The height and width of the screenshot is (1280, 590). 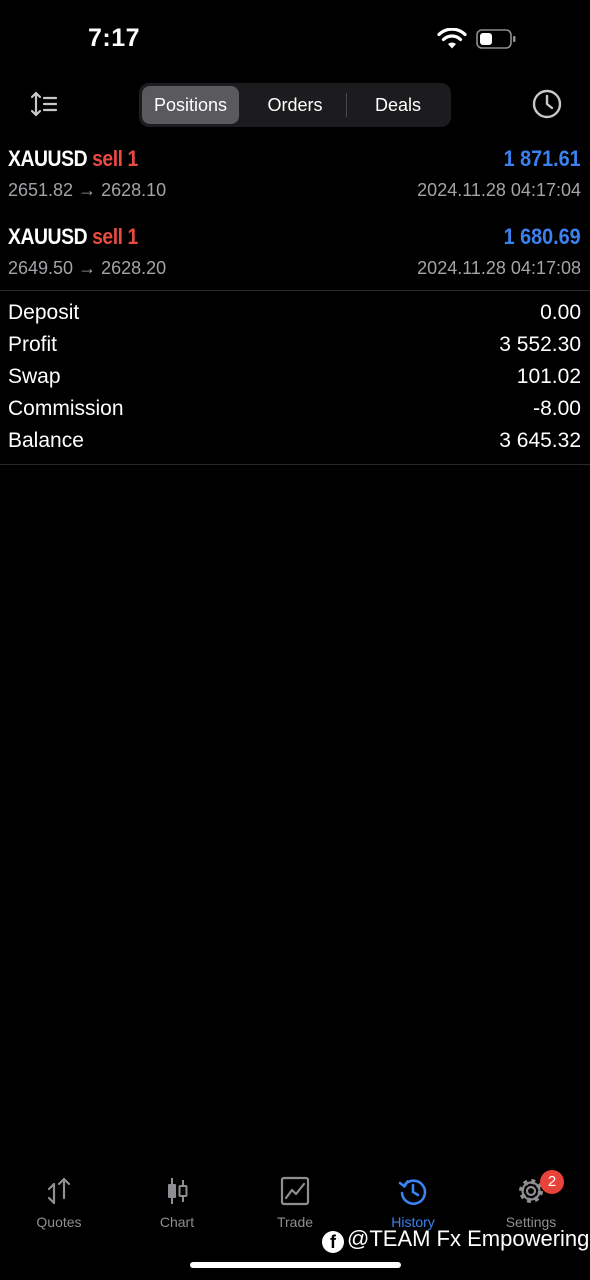 I want to click on summary-row-swap: Swap 101.02, so click(x=295, y=381).